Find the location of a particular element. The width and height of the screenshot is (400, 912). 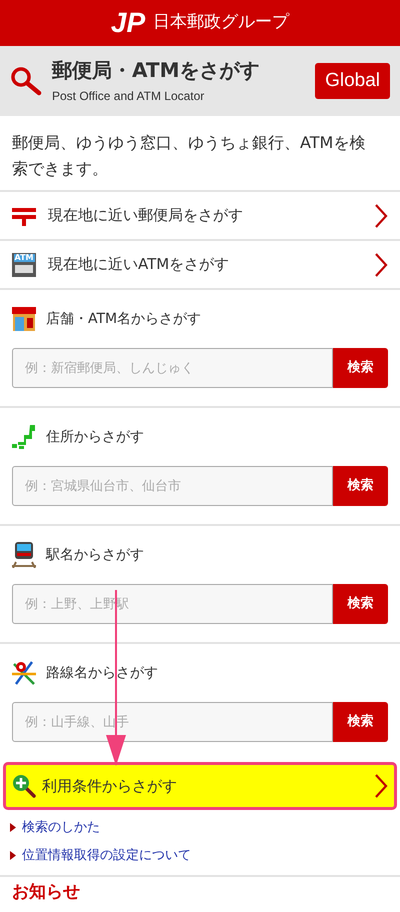

search-field: 例：宮城県仙台市、仙台市 is located at coordinates (172, 486).